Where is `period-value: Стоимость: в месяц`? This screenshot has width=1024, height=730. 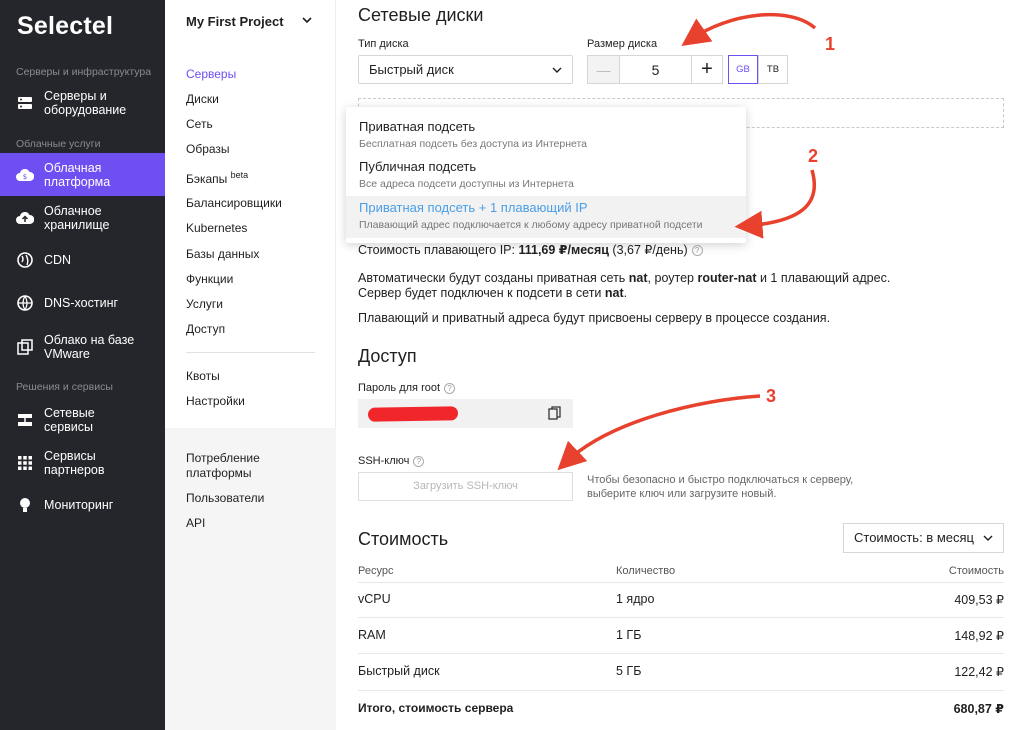
period-value: Стоимость: в месяц is located at coordinates (914, 537).